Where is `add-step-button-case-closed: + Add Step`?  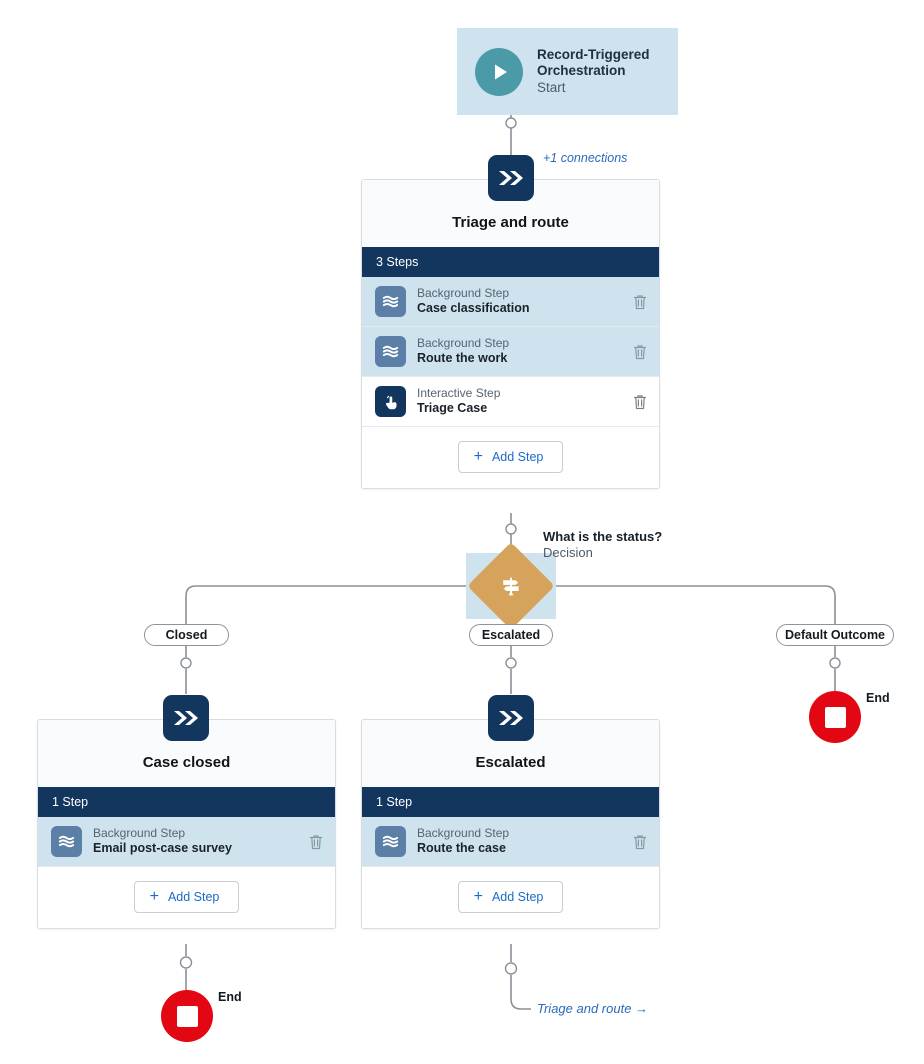 add-step-button-case-closed: + Add Step is located at coordinates (186, 897).